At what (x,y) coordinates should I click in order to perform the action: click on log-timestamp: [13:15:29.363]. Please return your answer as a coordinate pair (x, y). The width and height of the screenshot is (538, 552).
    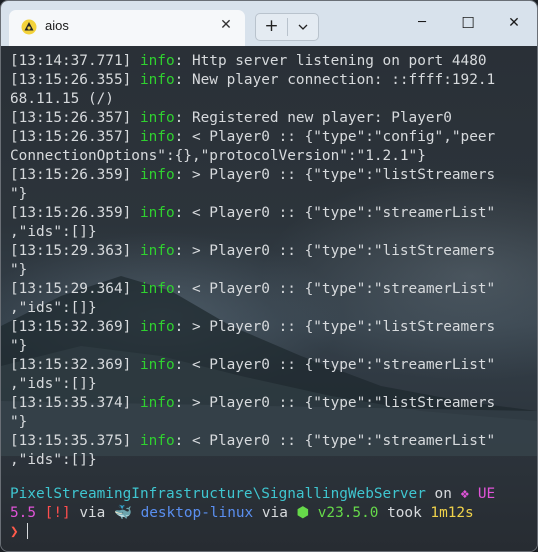
    Looking at the image, I should click on (71, 251).